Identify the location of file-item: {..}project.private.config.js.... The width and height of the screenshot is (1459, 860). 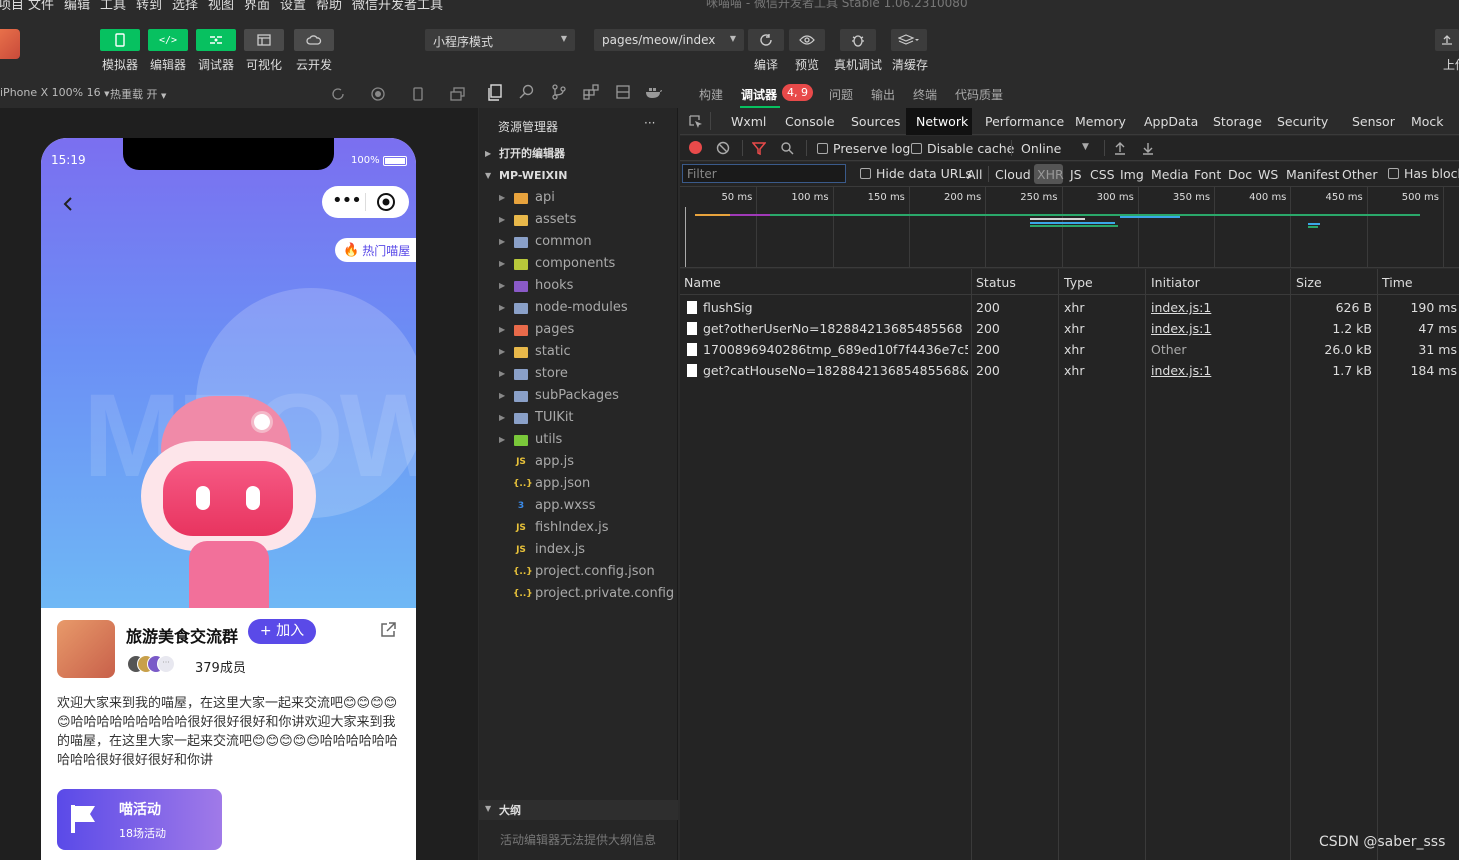
(578, 594).